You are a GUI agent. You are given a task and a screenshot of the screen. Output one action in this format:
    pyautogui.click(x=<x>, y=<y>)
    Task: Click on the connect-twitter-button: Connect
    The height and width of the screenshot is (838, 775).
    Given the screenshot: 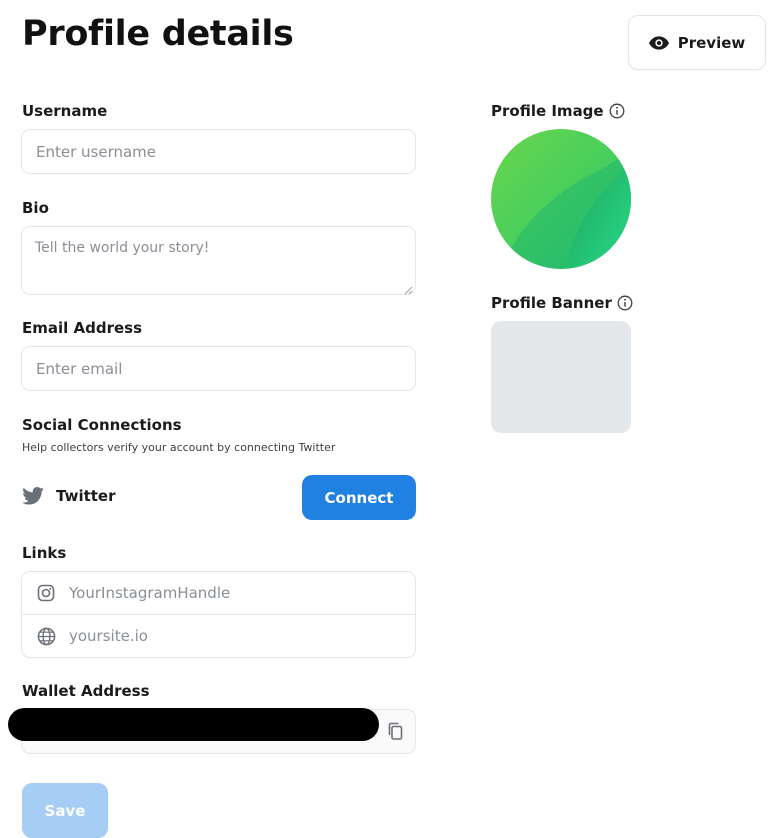 What is the action you would take?
    pyautogui.click(x=359, y=497)
    